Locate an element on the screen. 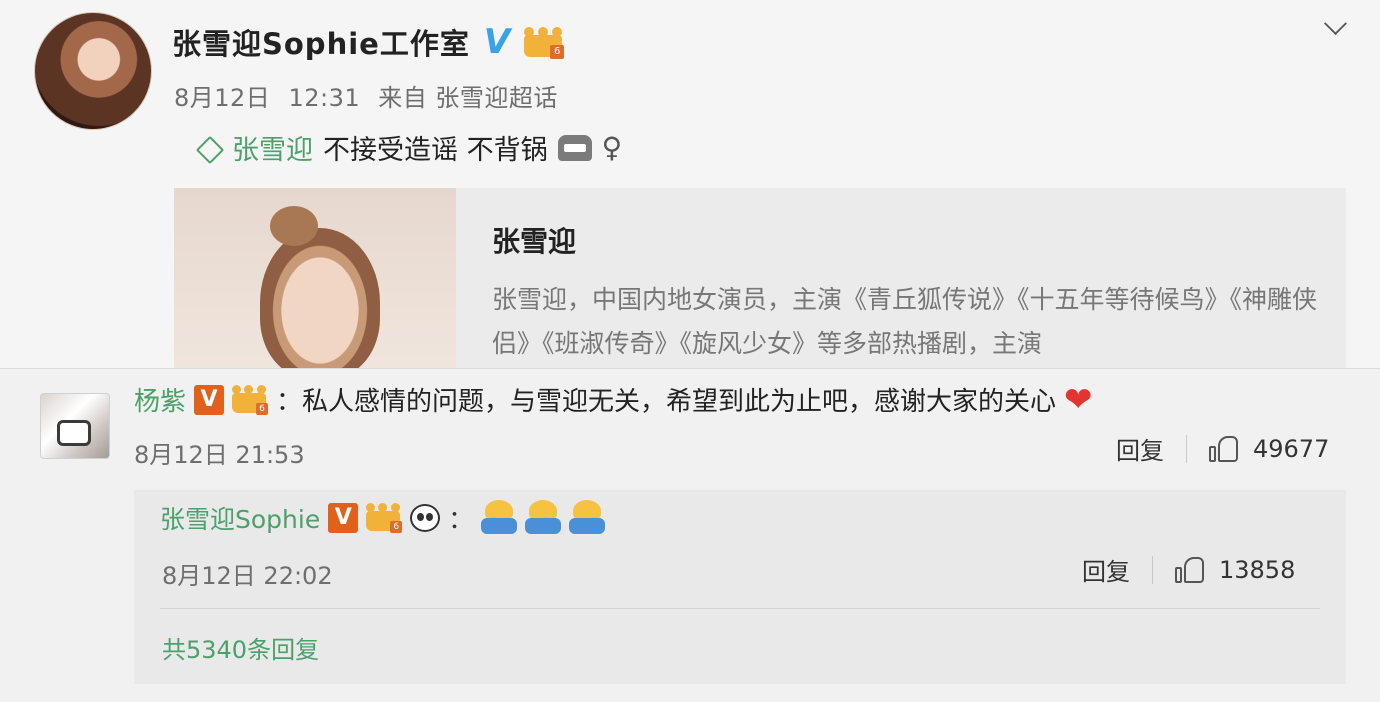 This screenshot has width=1380, height=702. card-thumbnail is located at coordinates (315, 278).